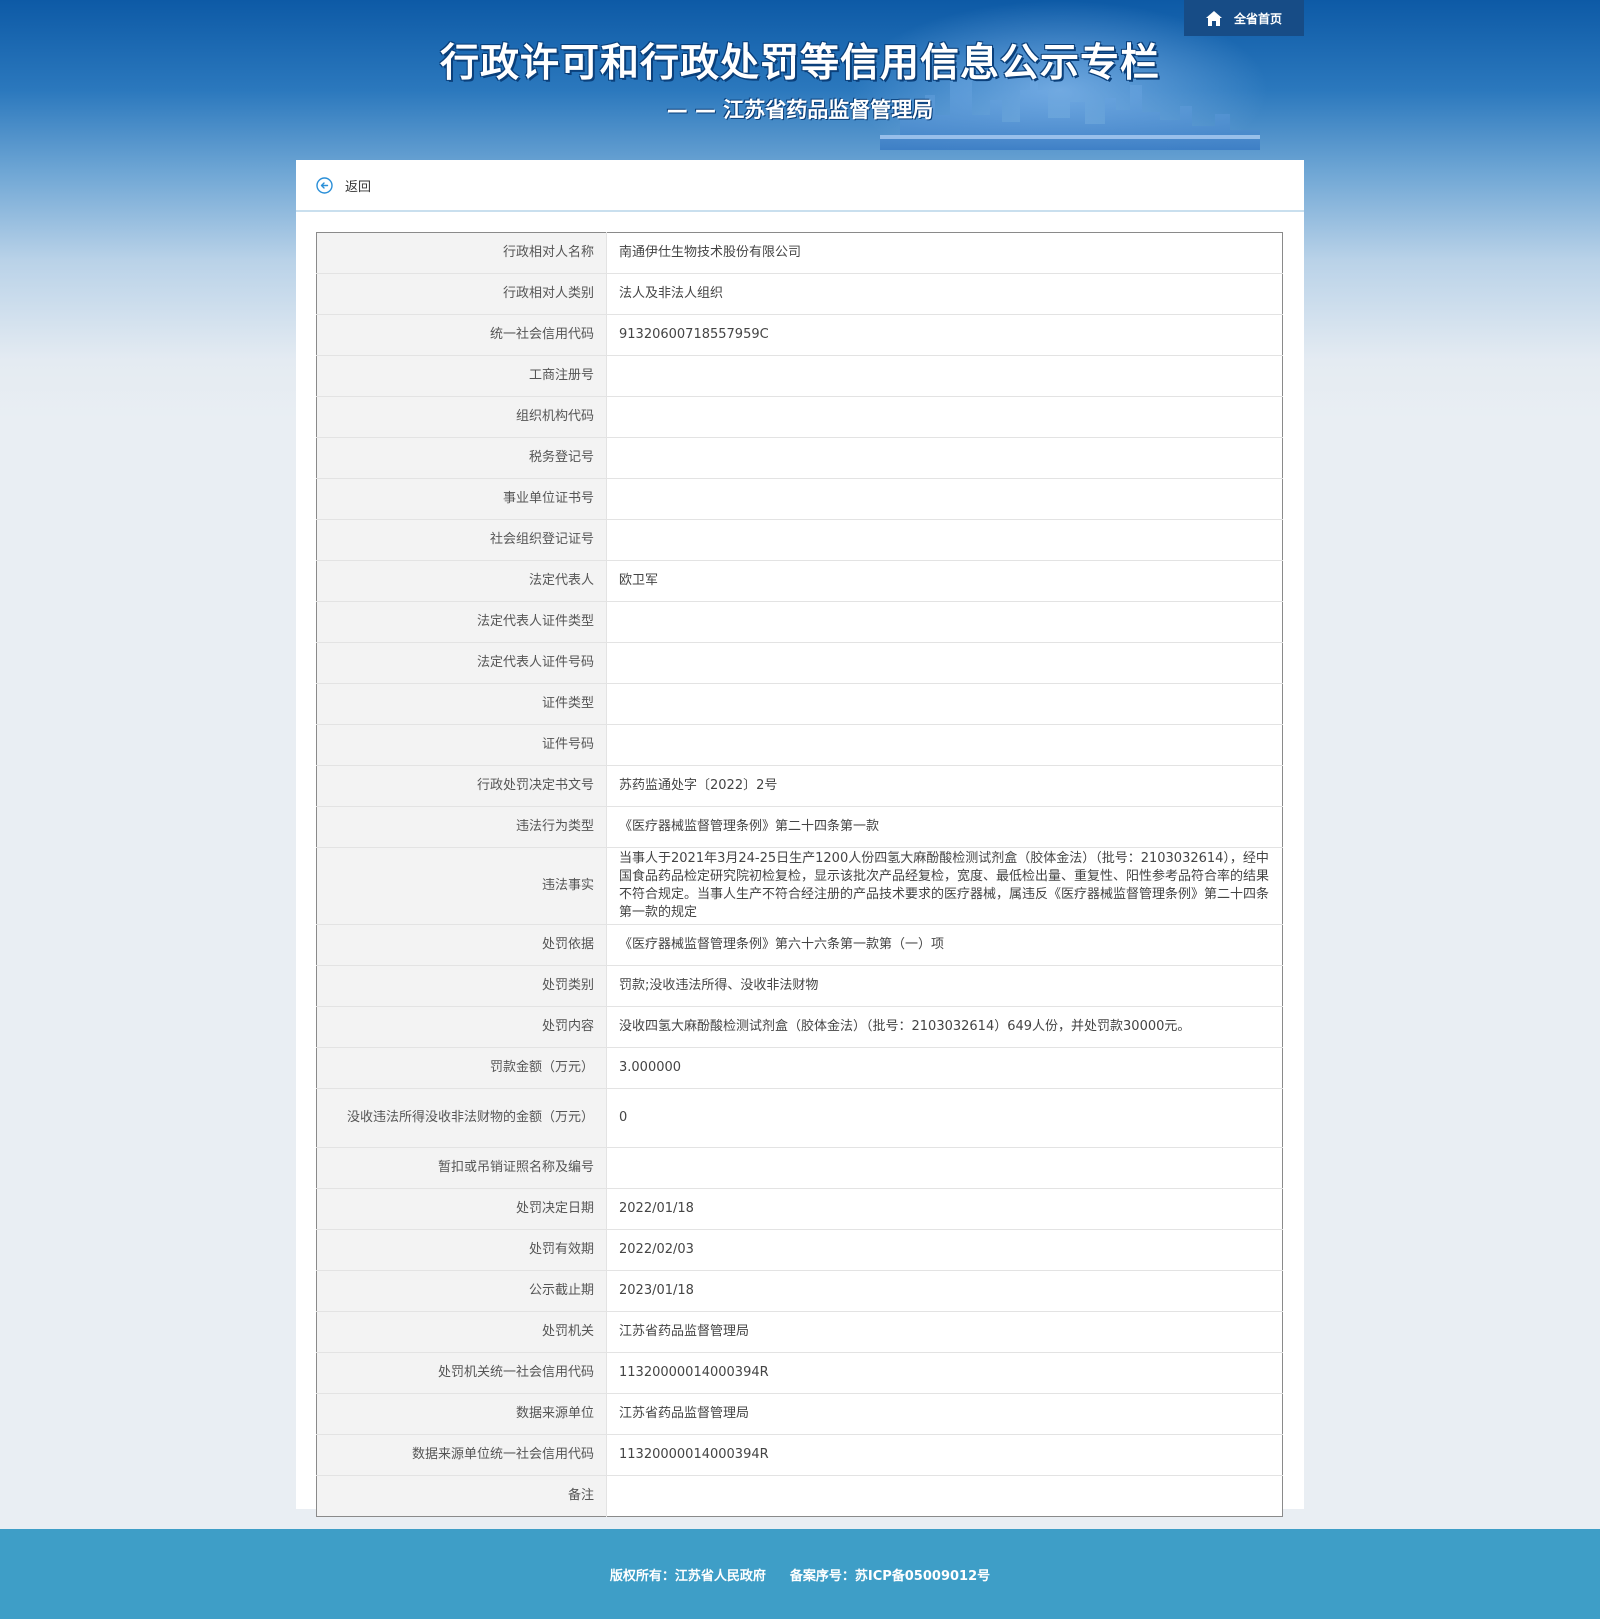 This screenshot has width=1600, height=1619. Describe the element at coordinates (461, 376) in the screenshot. I see `row-label: 工商注册号` at that location.